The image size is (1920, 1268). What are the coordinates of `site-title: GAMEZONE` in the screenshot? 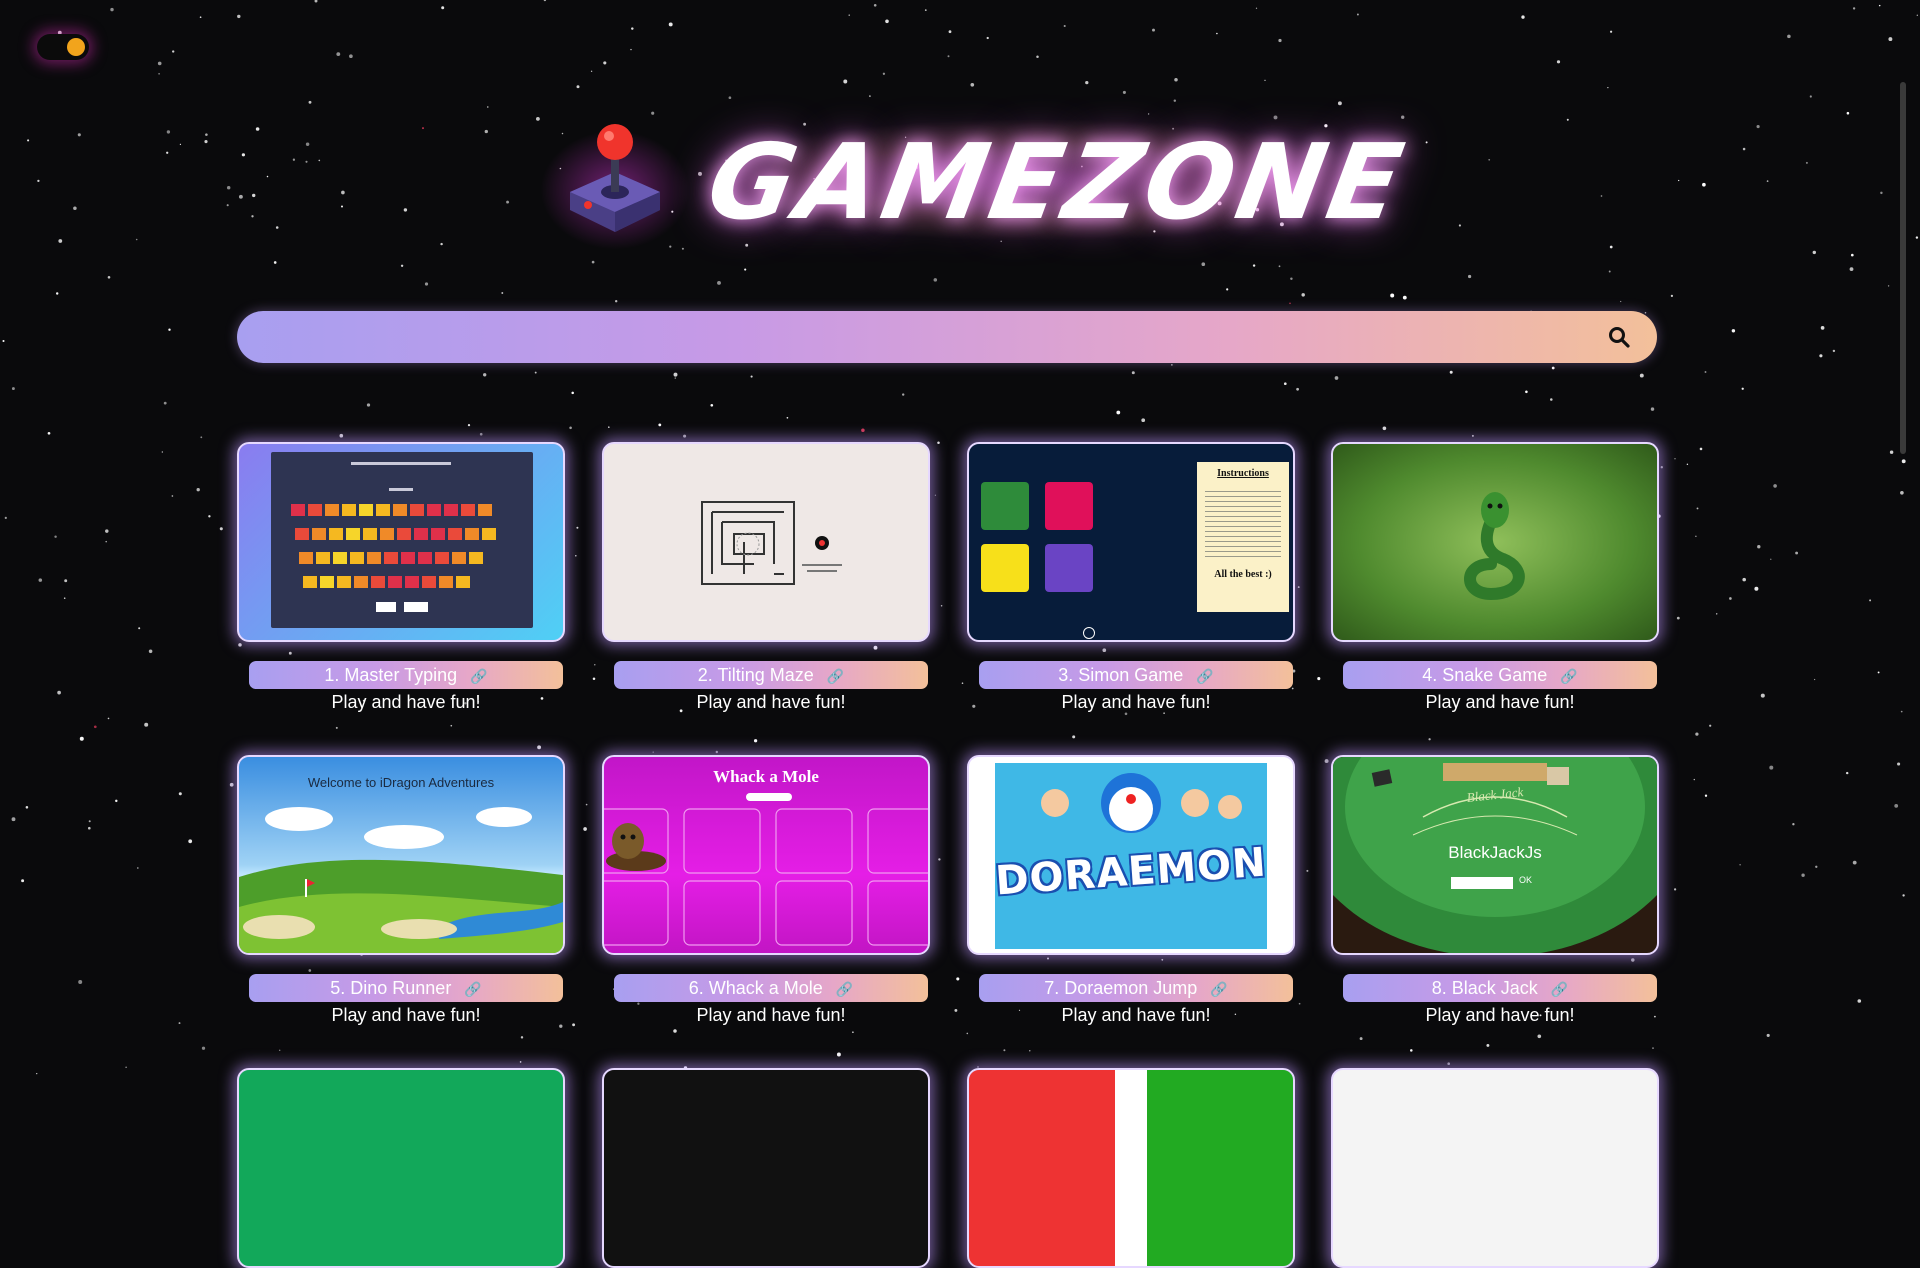 It's located at (1057, 182).